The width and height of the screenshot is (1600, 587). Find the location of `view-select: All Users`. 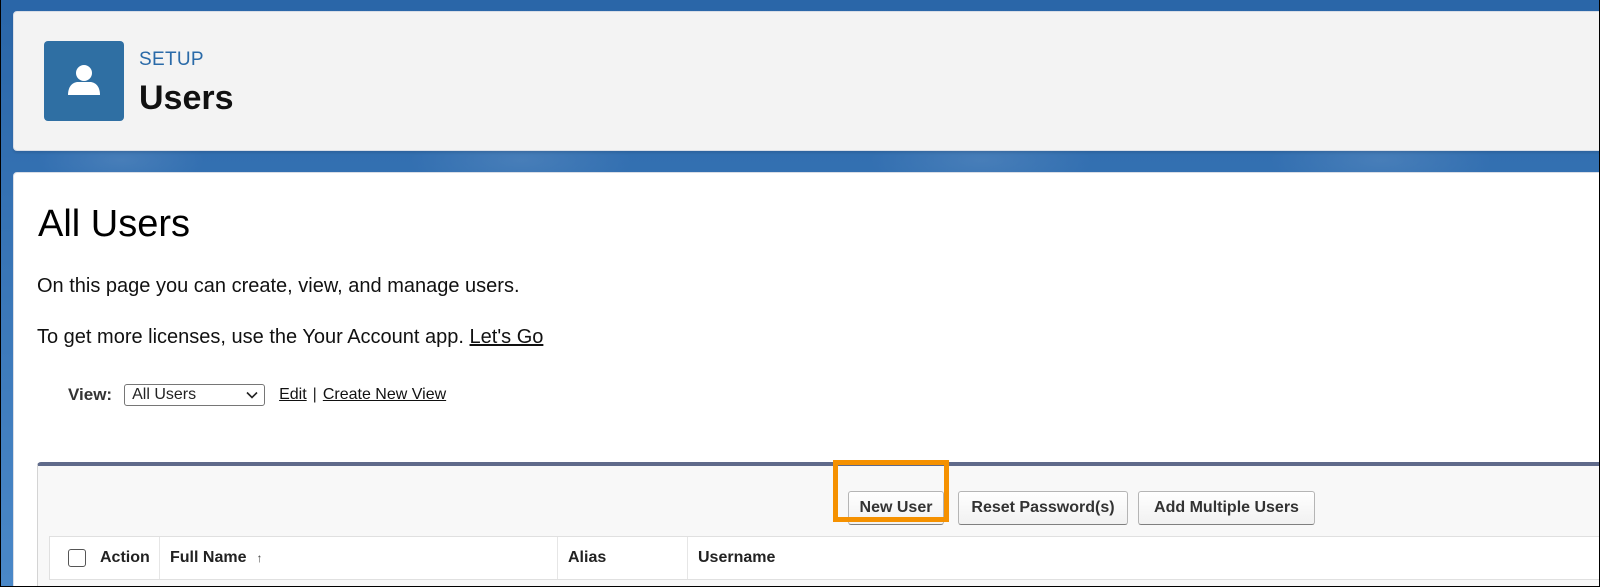

view-select: All Users is located at coordinates (195, 395).